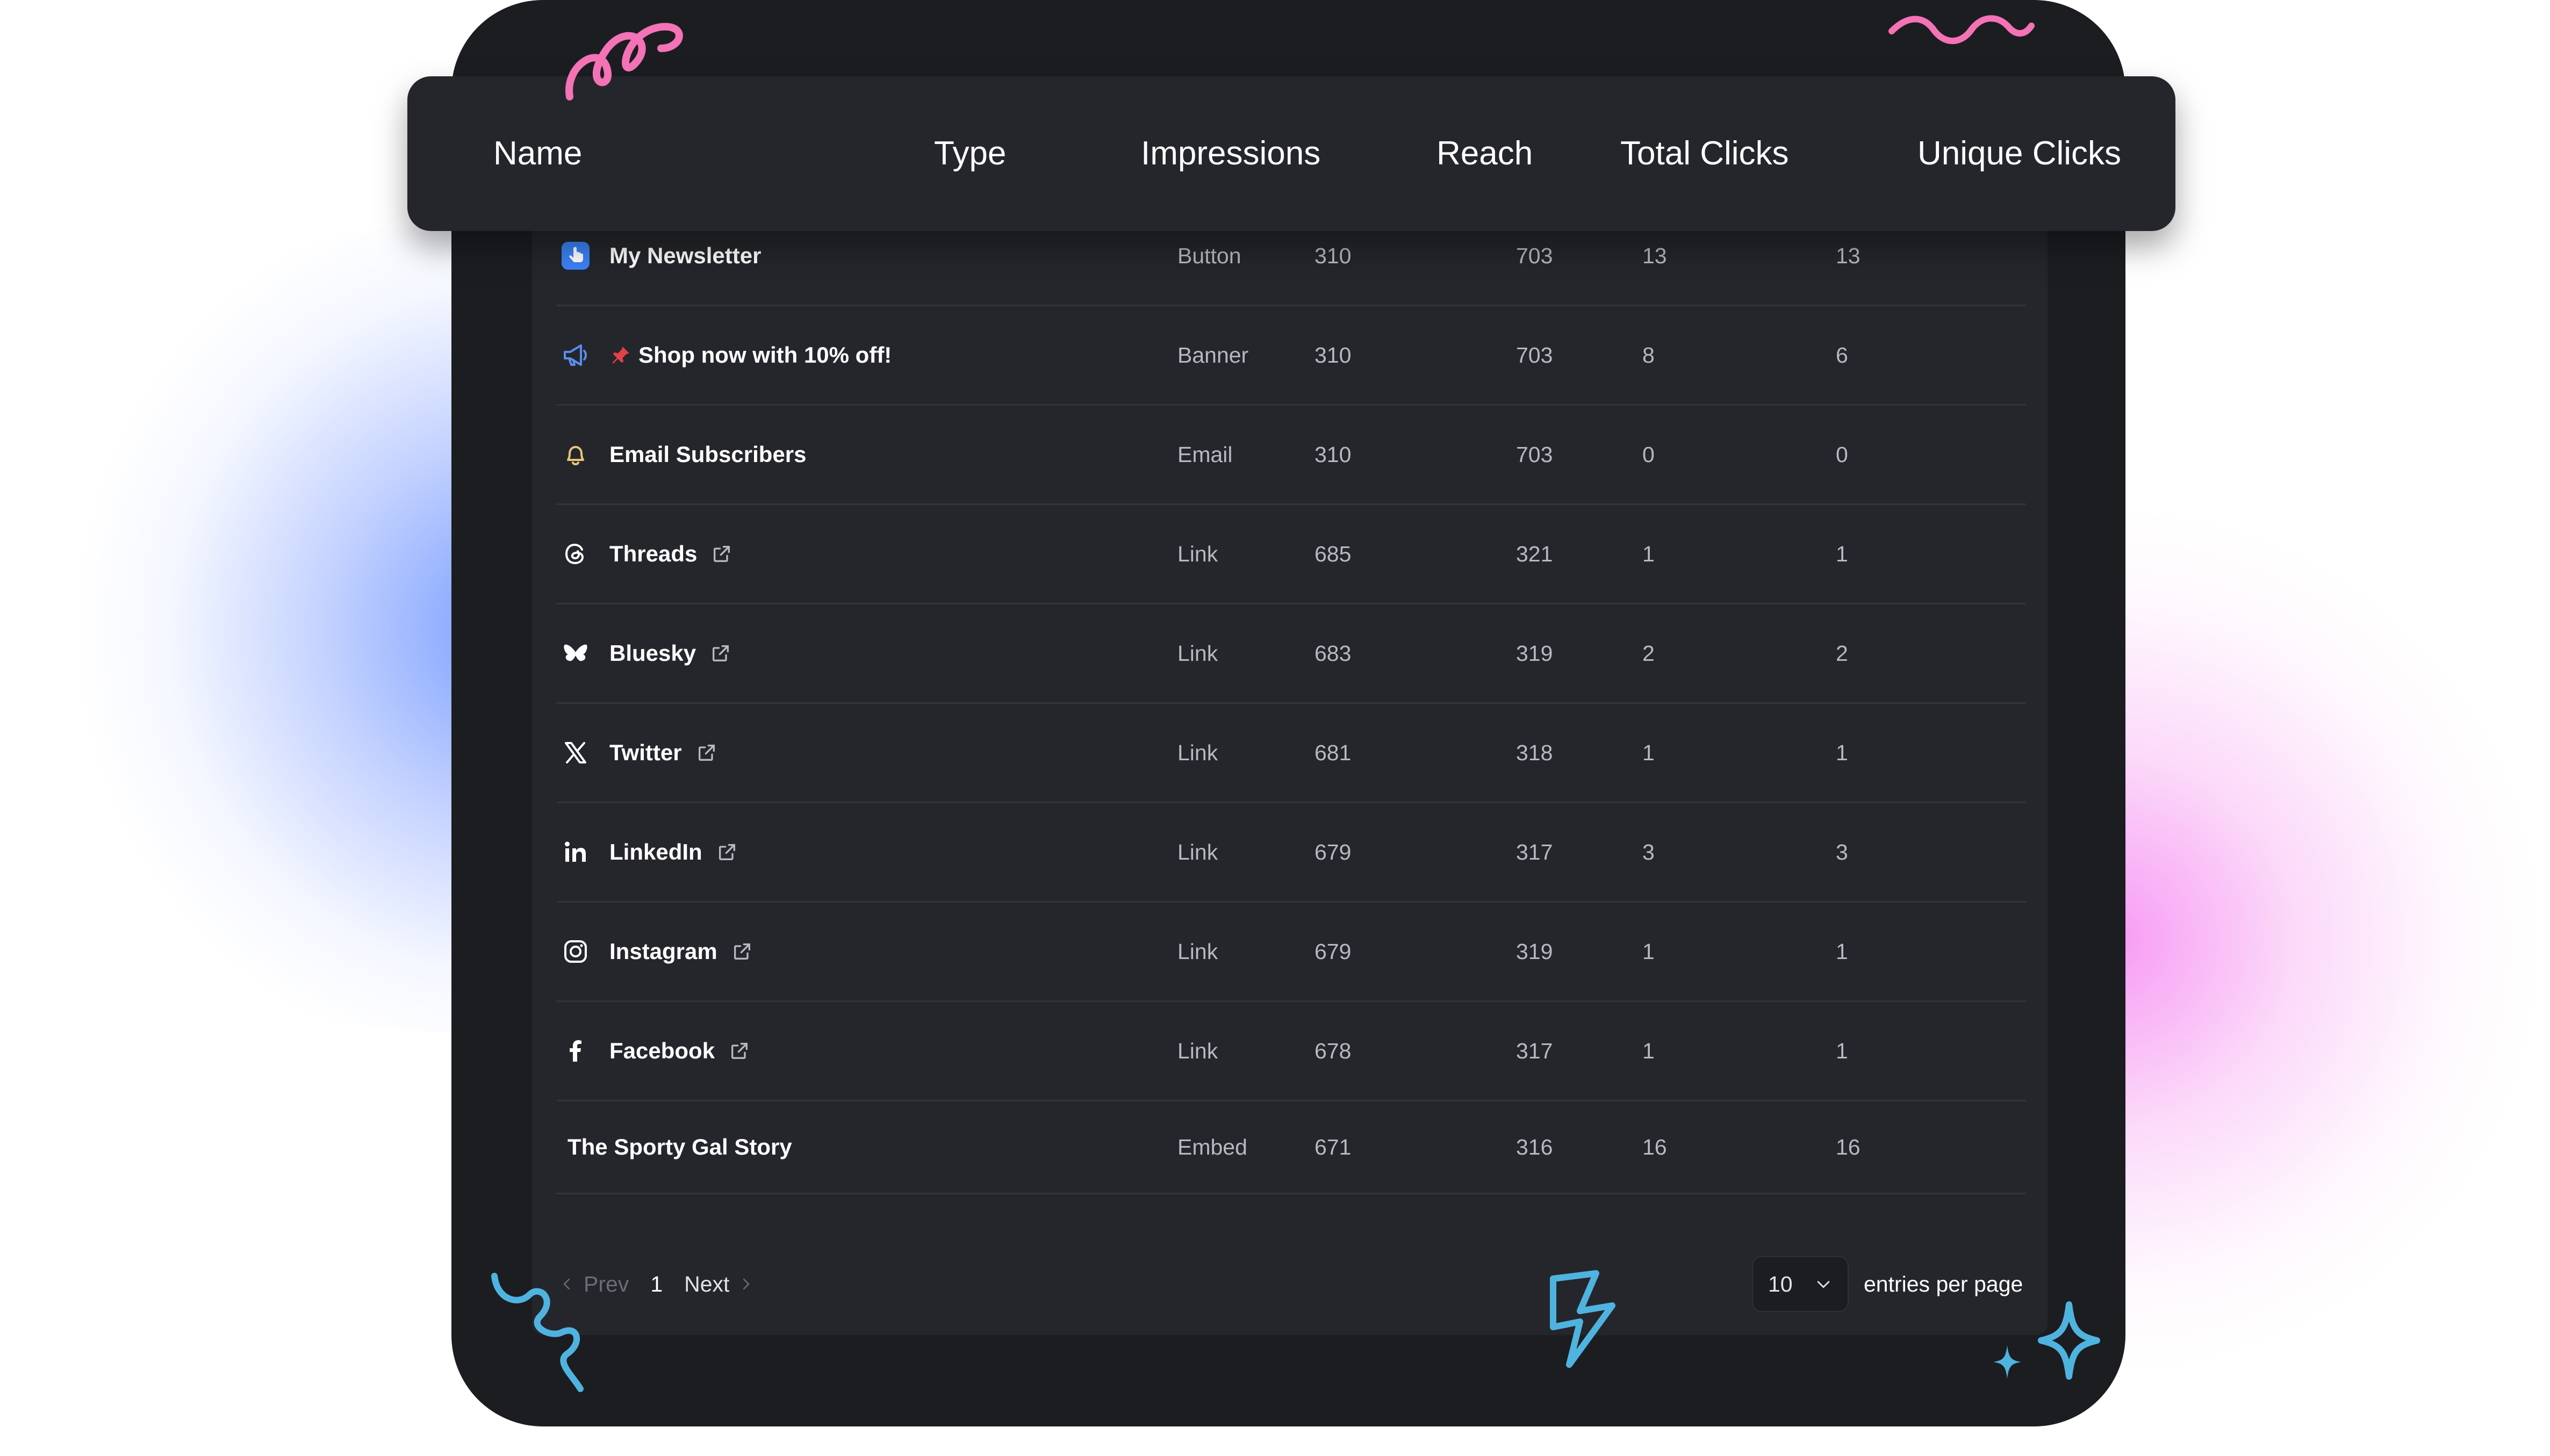 Image resolution: width=2550 pixels, height=1456 pixels. What do you see at coordinates (1654, 1146) in the screenshot?
I see `cell-total: 16` at bounding box center [1654, 1146].